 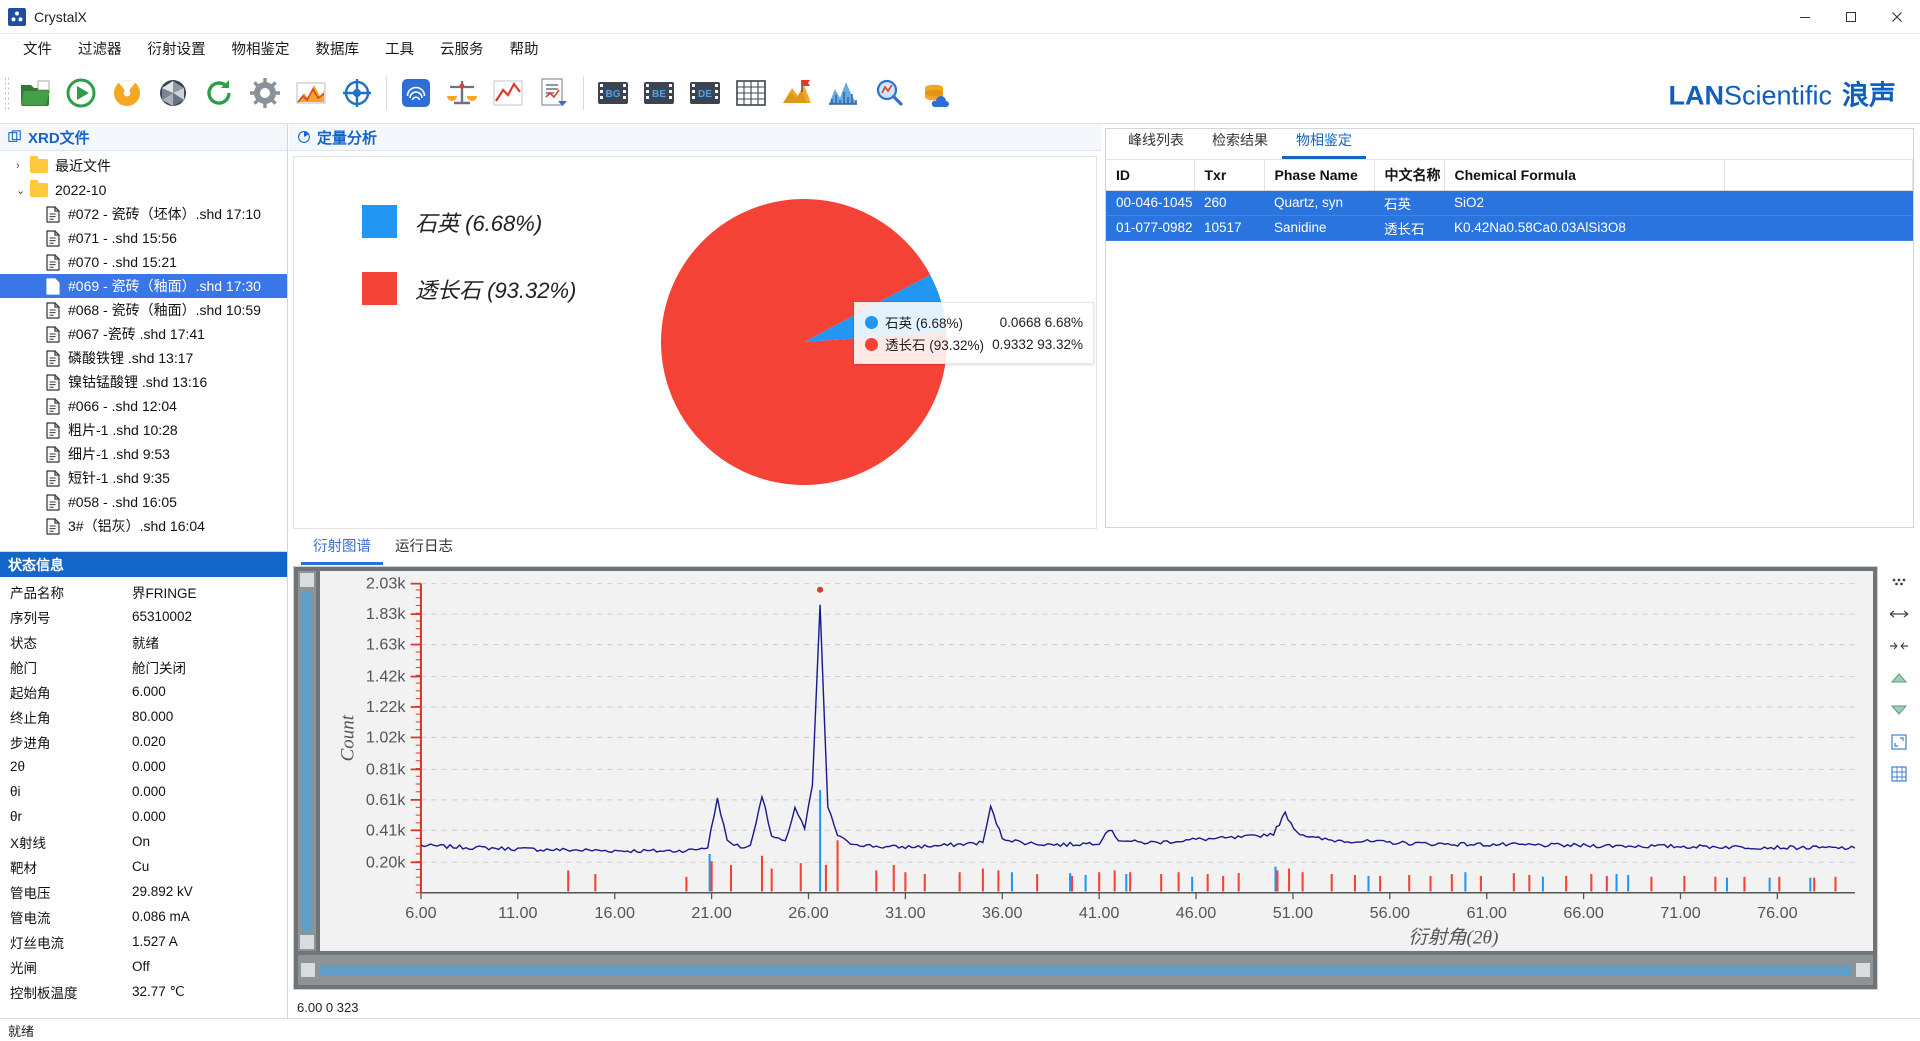 What do you see at coordinates (143, 382) in the screenshot?
I see `tree-file-item: 镍钴锰酸锂 .shd 13:16` at bounding box center [143, 382].